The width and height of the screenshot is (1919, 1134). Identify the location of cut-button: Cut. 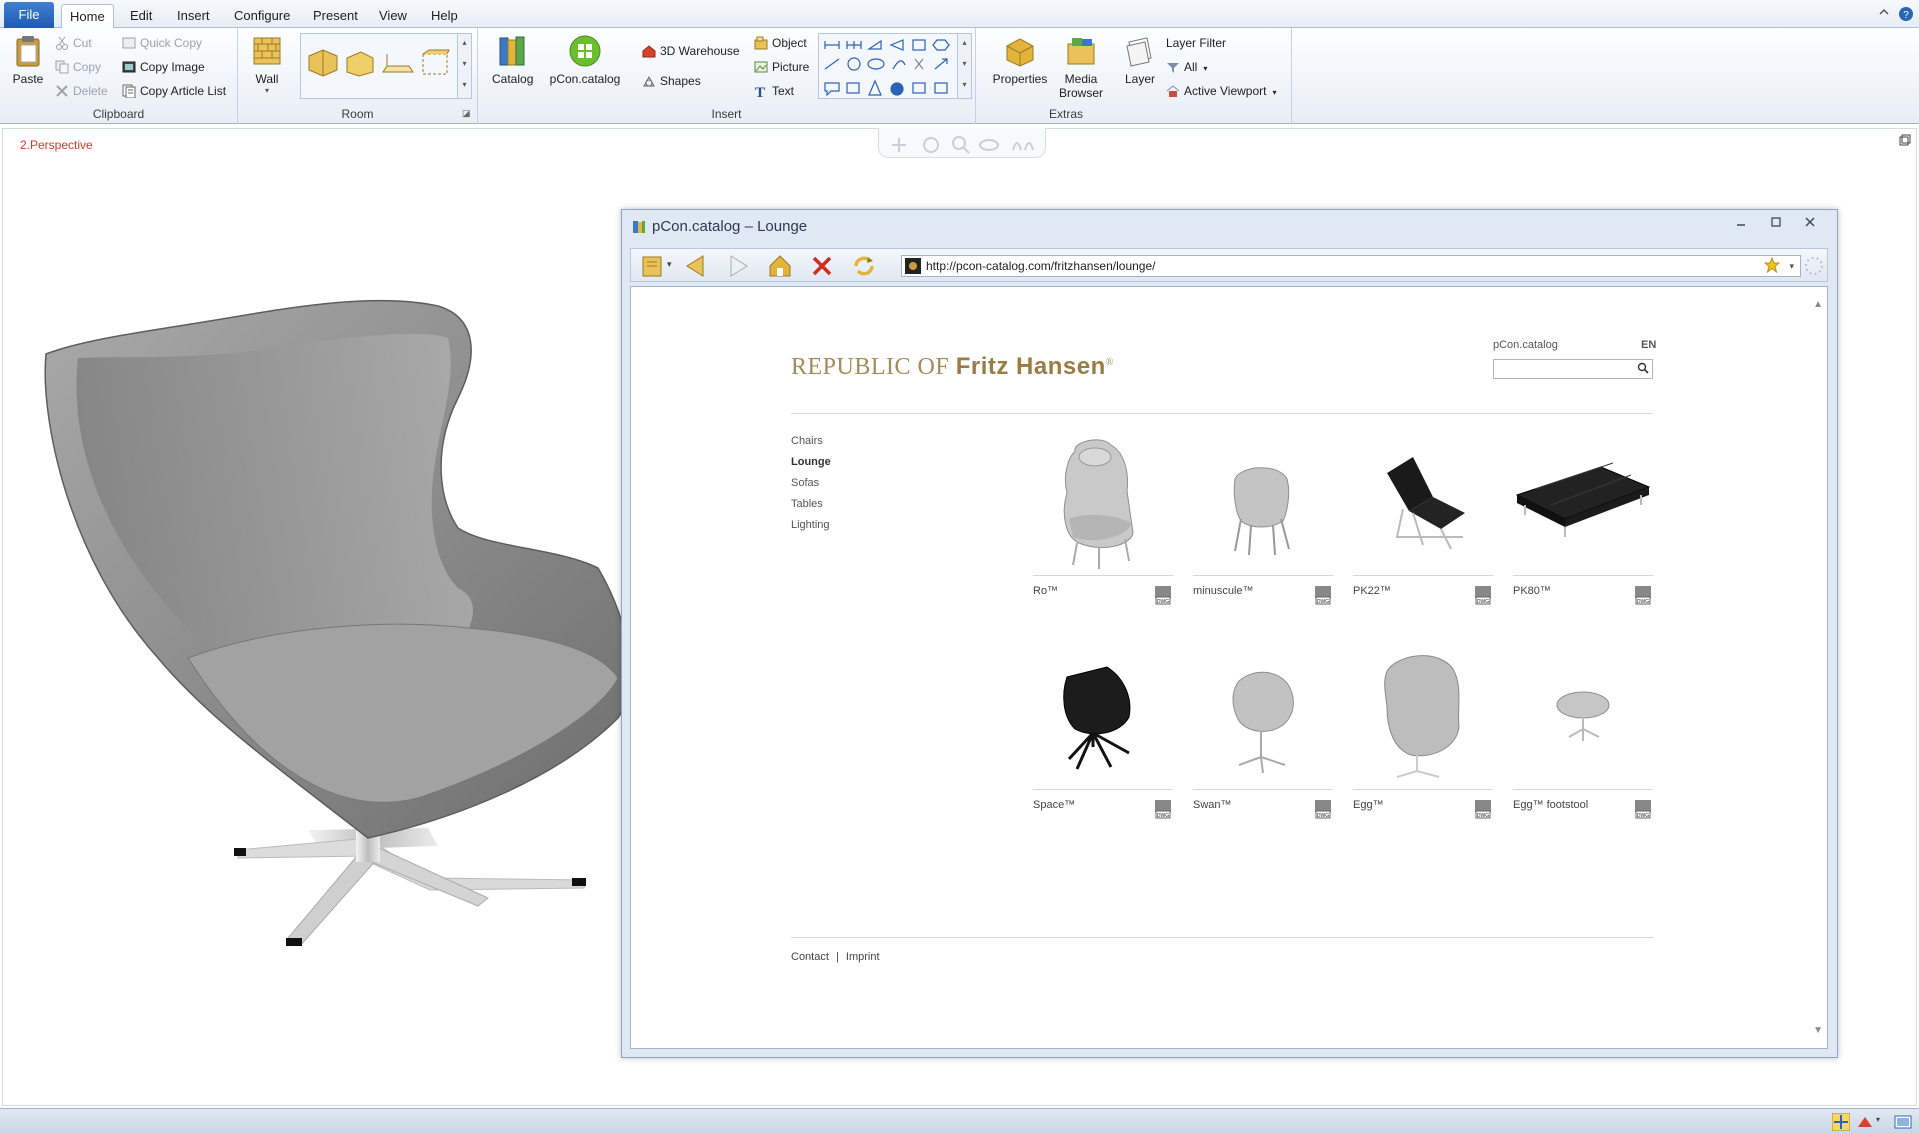
(73, 43).